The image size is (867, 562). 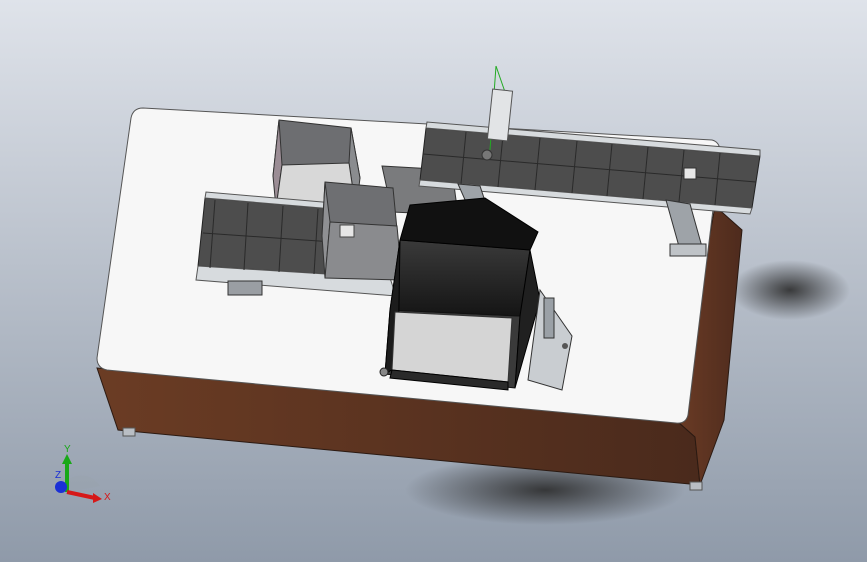 What do you see at coordinates (81, 495) in the screenshot?
I see `x-axis-arrow` at bounding box center [81, 495].